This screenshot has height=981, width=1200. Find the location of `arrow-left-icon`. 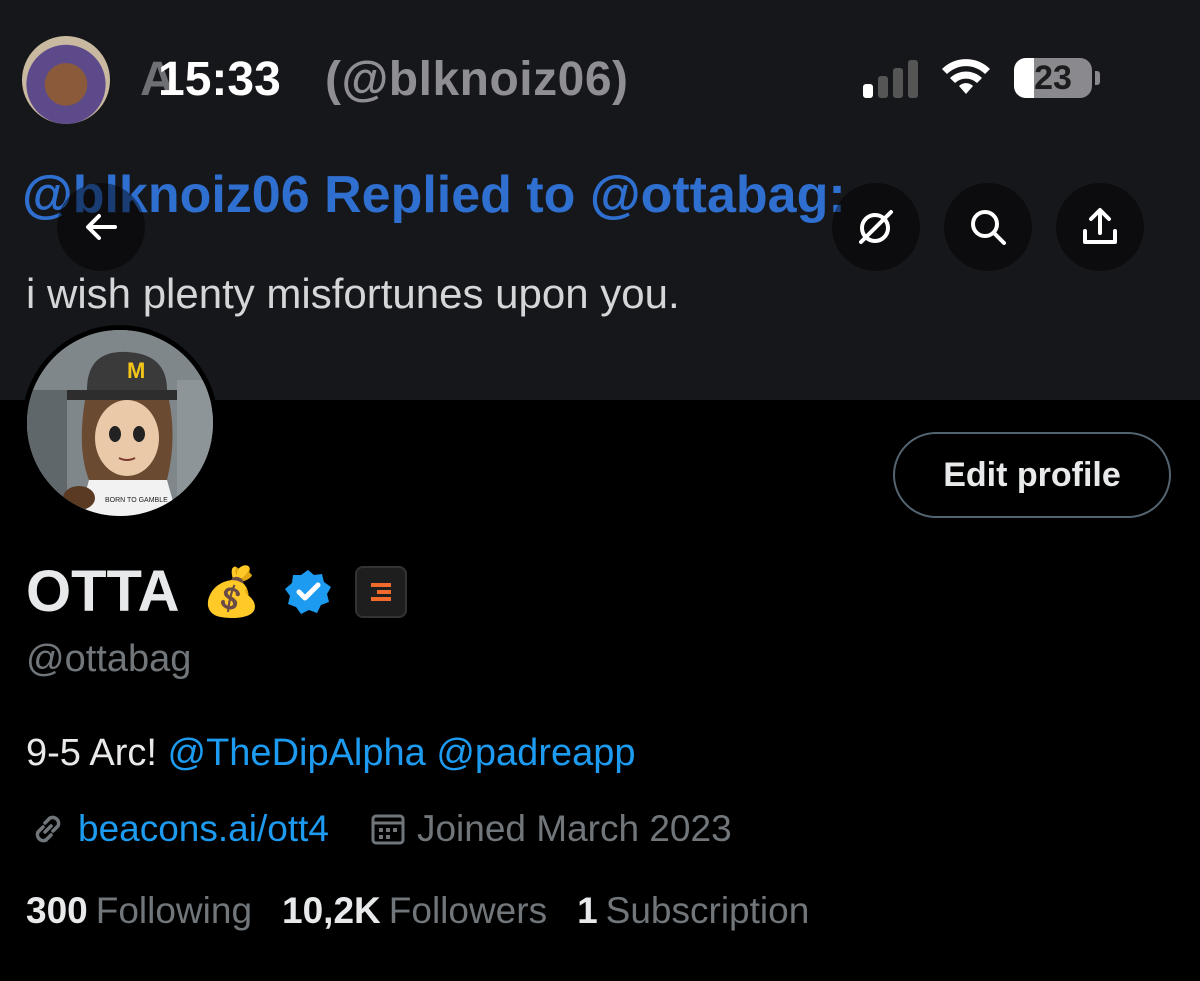

arrow-left-icon is located at coordinates (101, 227).